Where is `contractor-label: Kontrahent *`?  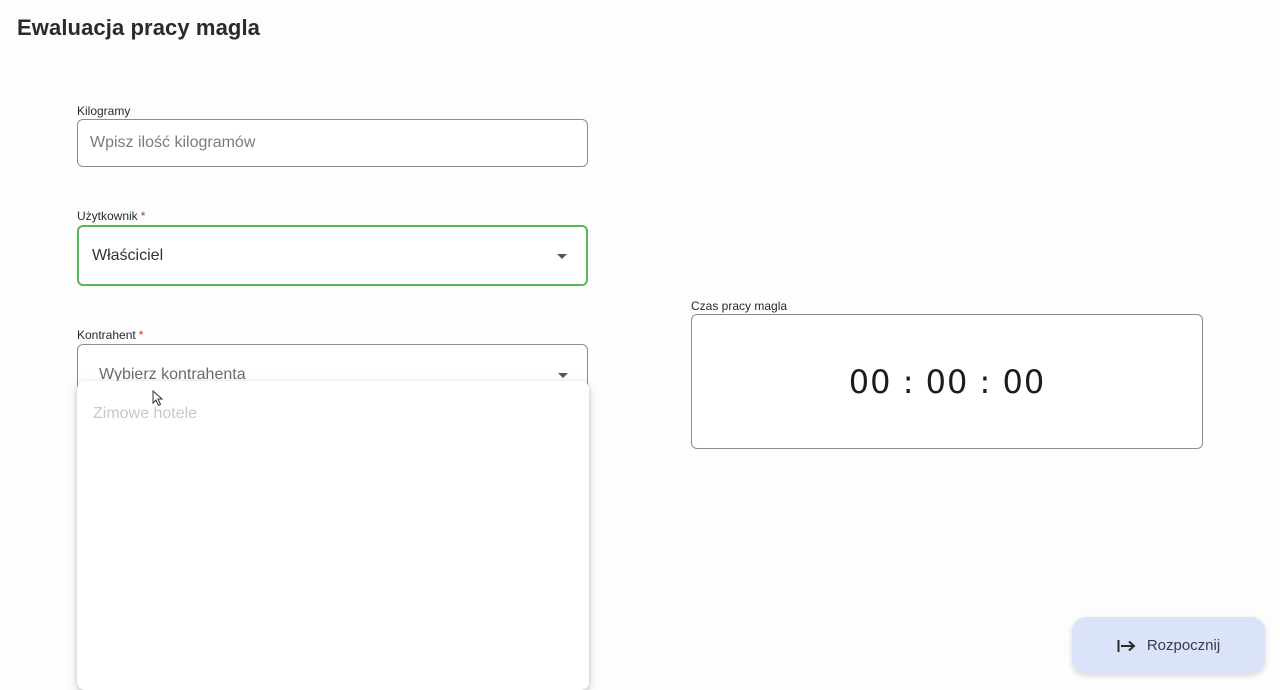
contractor-label: Kontrahent * is located at coordinates (110, 335).